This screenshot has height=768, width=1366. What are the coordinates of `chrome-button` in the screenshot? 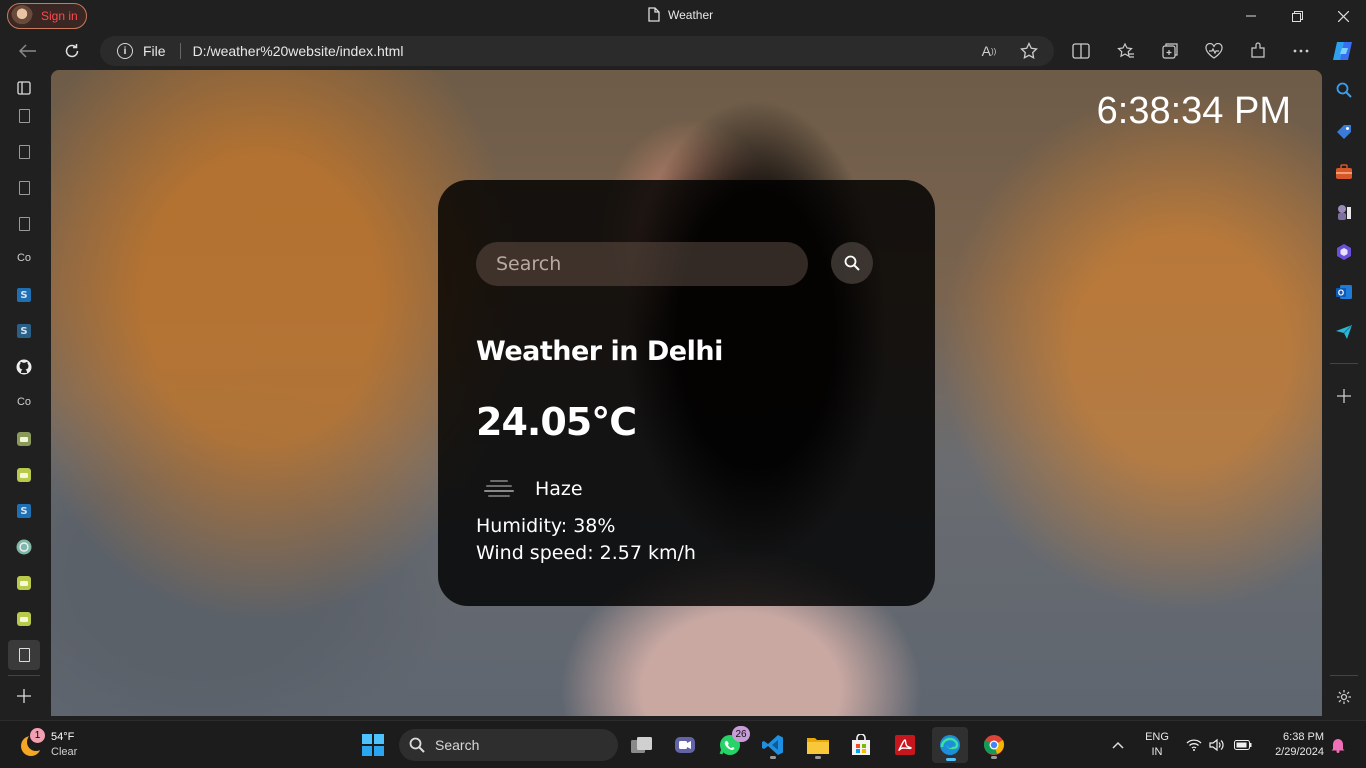 It's located at (994, 745).